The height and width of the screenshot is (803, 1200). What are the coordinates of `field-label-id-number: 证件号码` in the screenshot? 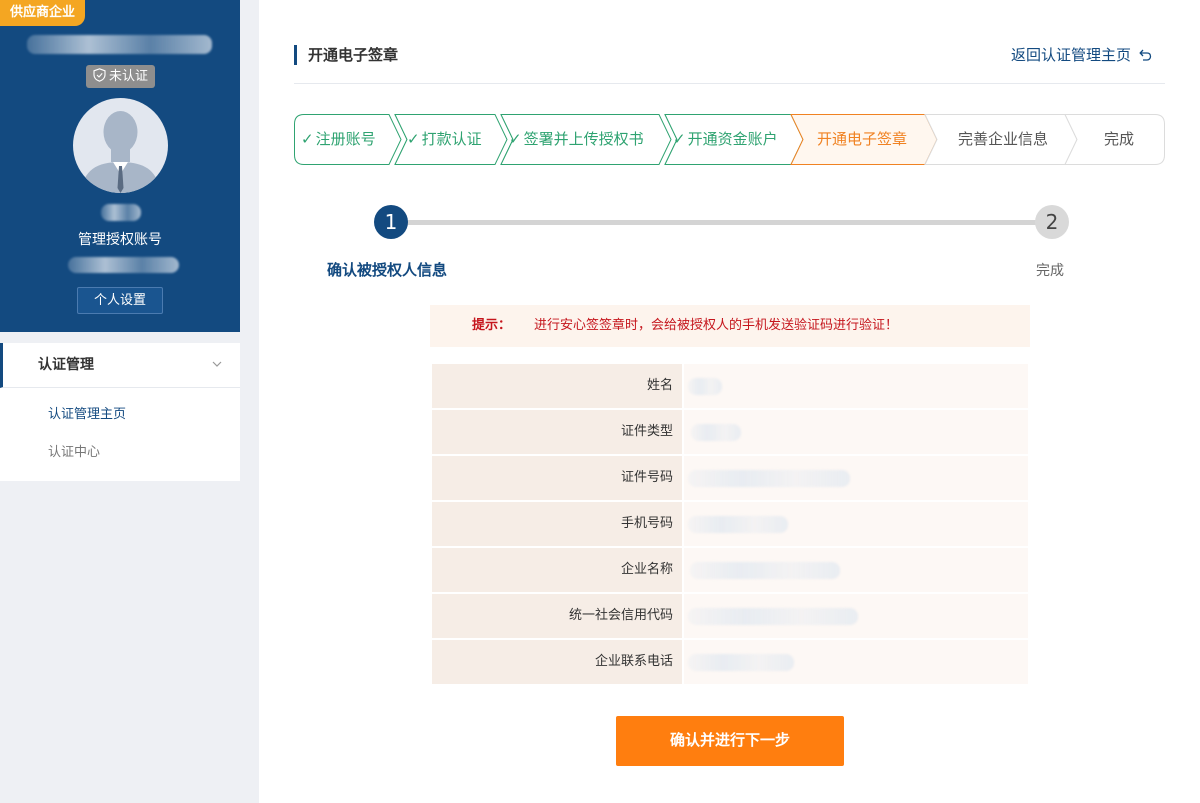 It's located at (557, 478).